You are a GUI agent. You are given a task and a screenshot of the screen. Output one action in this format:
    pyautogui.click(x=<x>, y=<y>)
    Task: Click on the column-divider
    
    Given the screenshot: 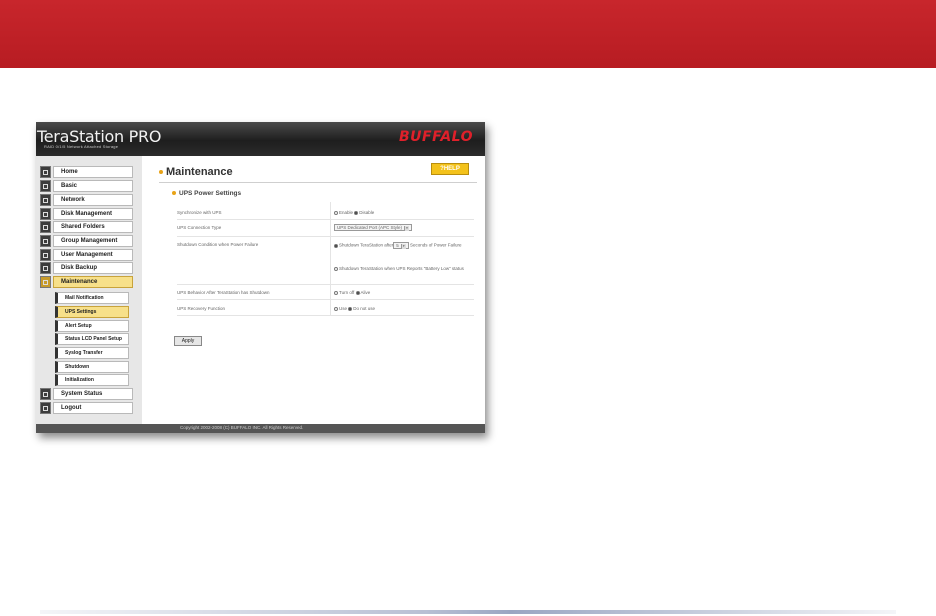 What is the action you would take?
    pyautogui.click(x=330, y=258)
    